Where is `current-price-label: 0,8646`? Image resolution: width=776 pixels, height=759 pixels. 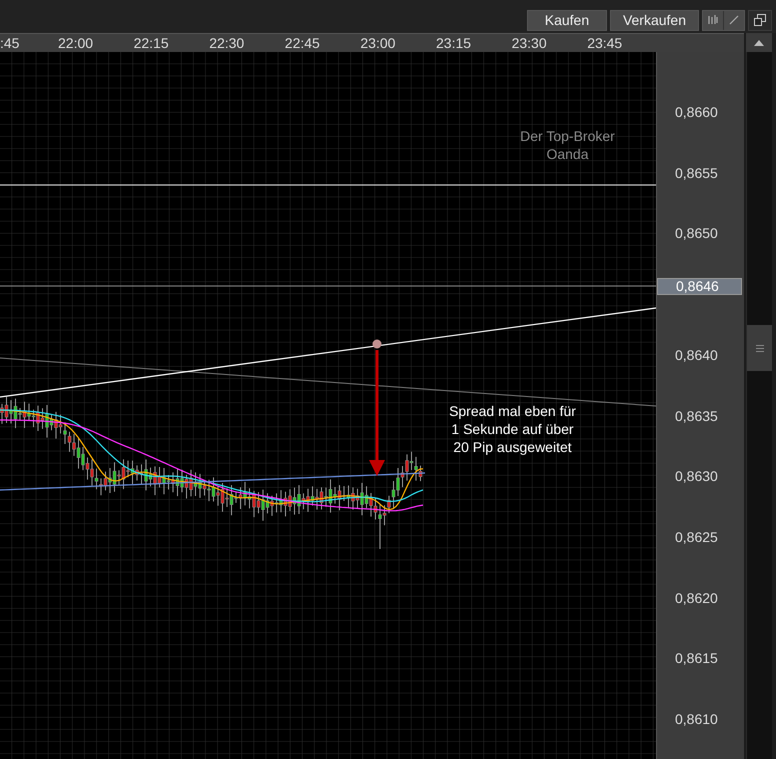 current-price-label: 0,8646 is located at coordinates (699, 286).